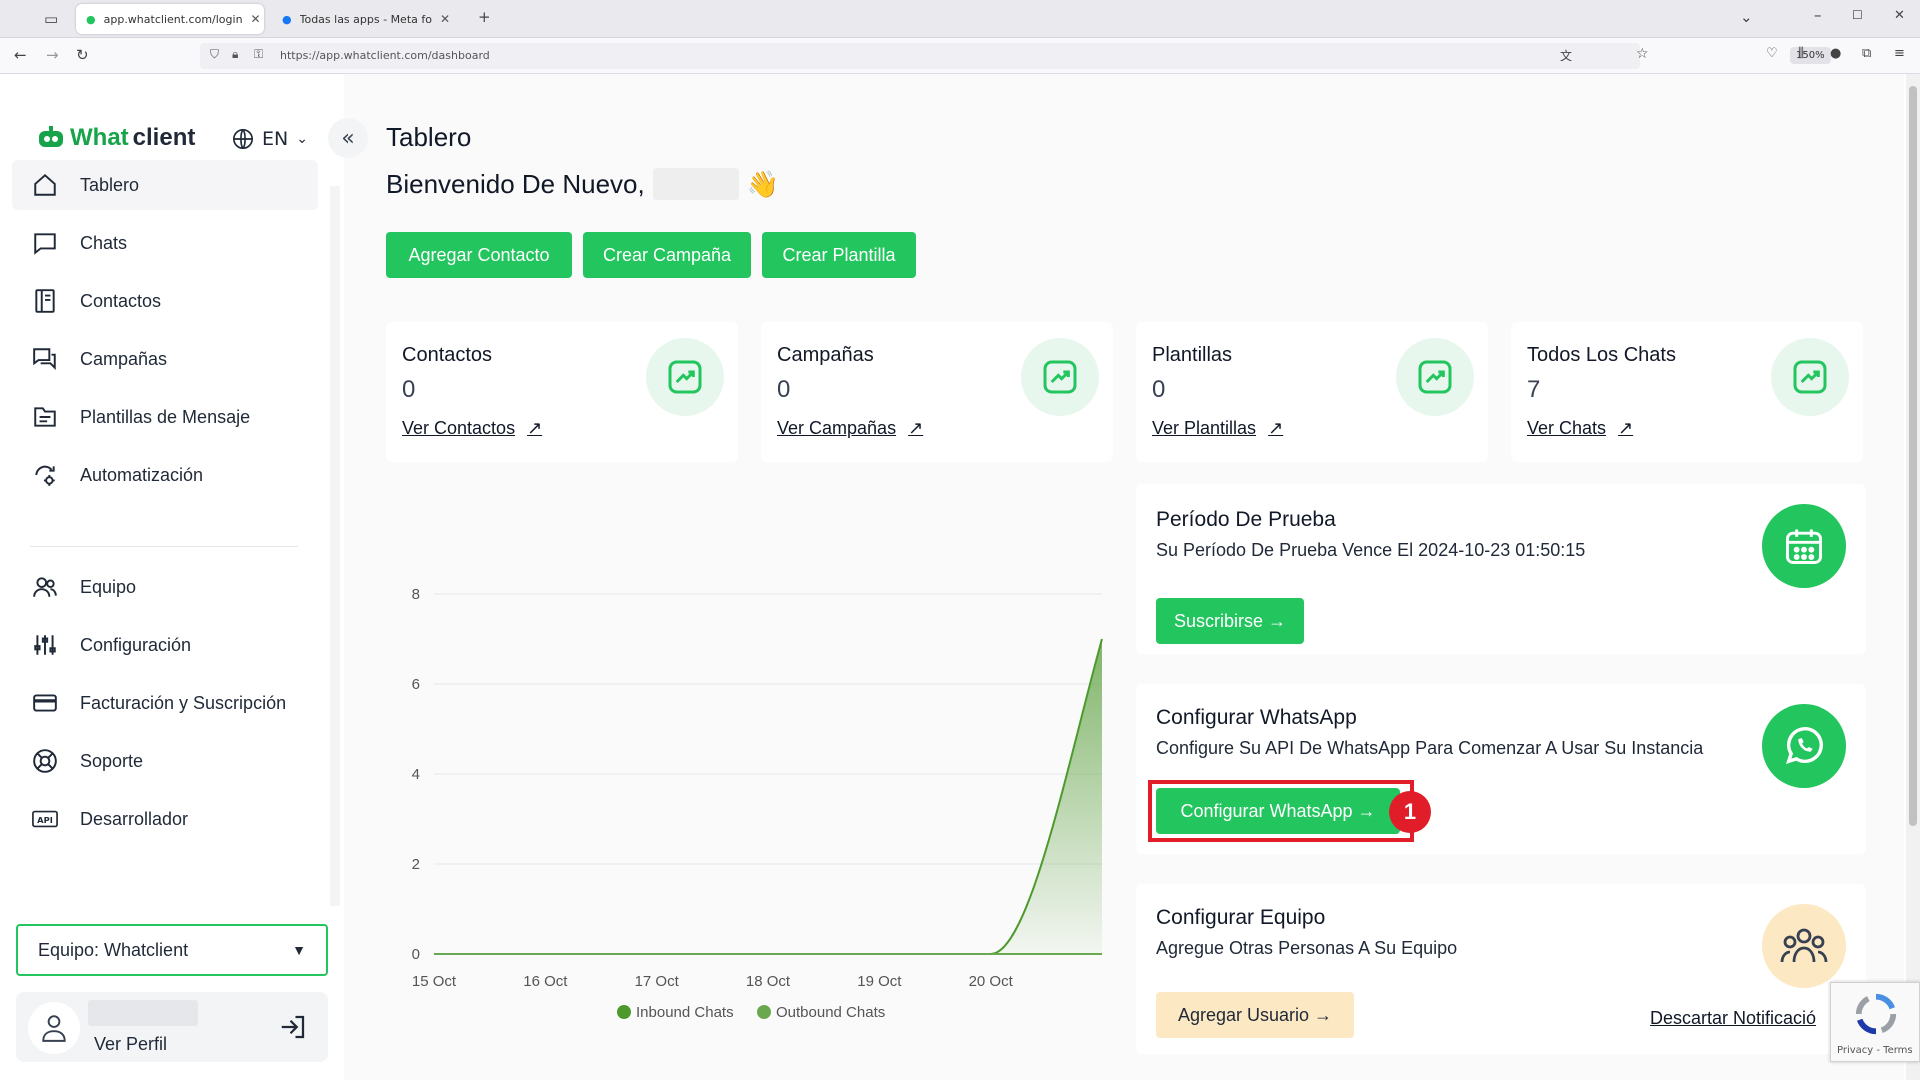  What do you see at coordinates (45, 417) in the screenshot?
I see `template-folder-icon` at bounding box center [45, 417].